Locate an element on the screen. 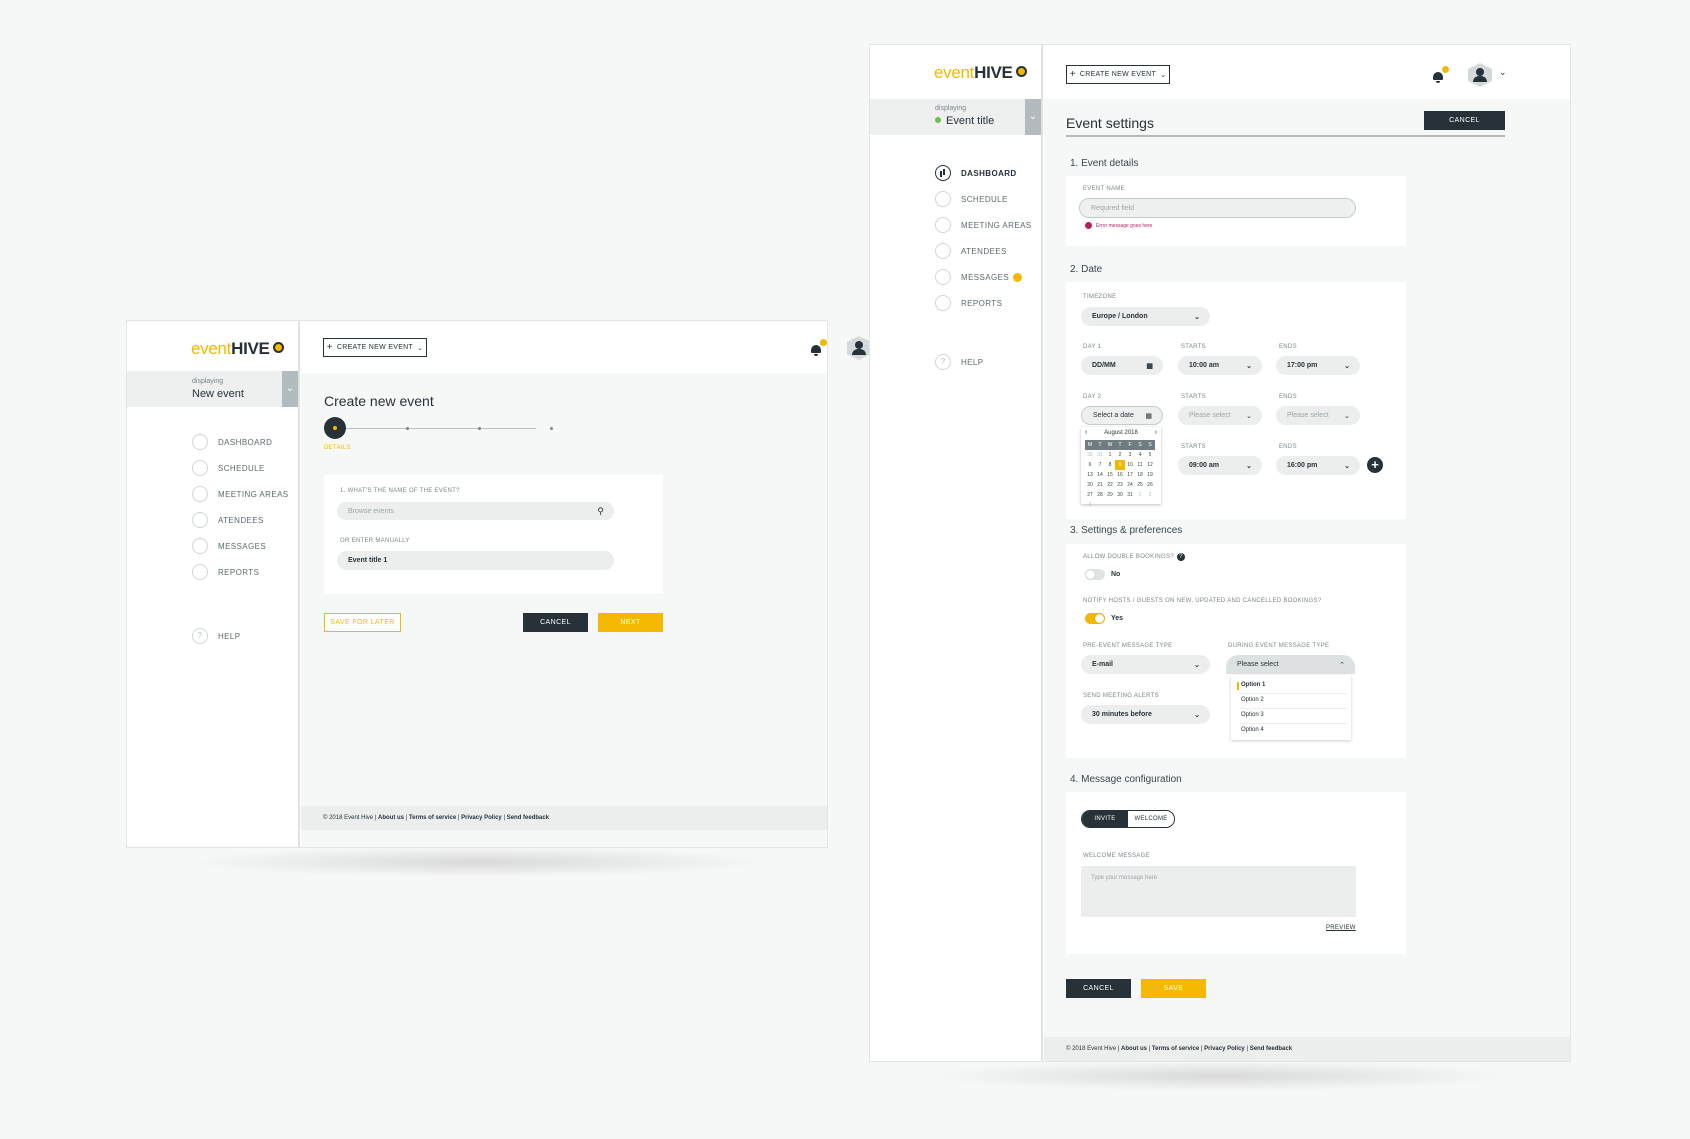 The width and height of the screenshot is (1690, 1139). preview-link: PREVIEW is located at coordinates (1341, 928).